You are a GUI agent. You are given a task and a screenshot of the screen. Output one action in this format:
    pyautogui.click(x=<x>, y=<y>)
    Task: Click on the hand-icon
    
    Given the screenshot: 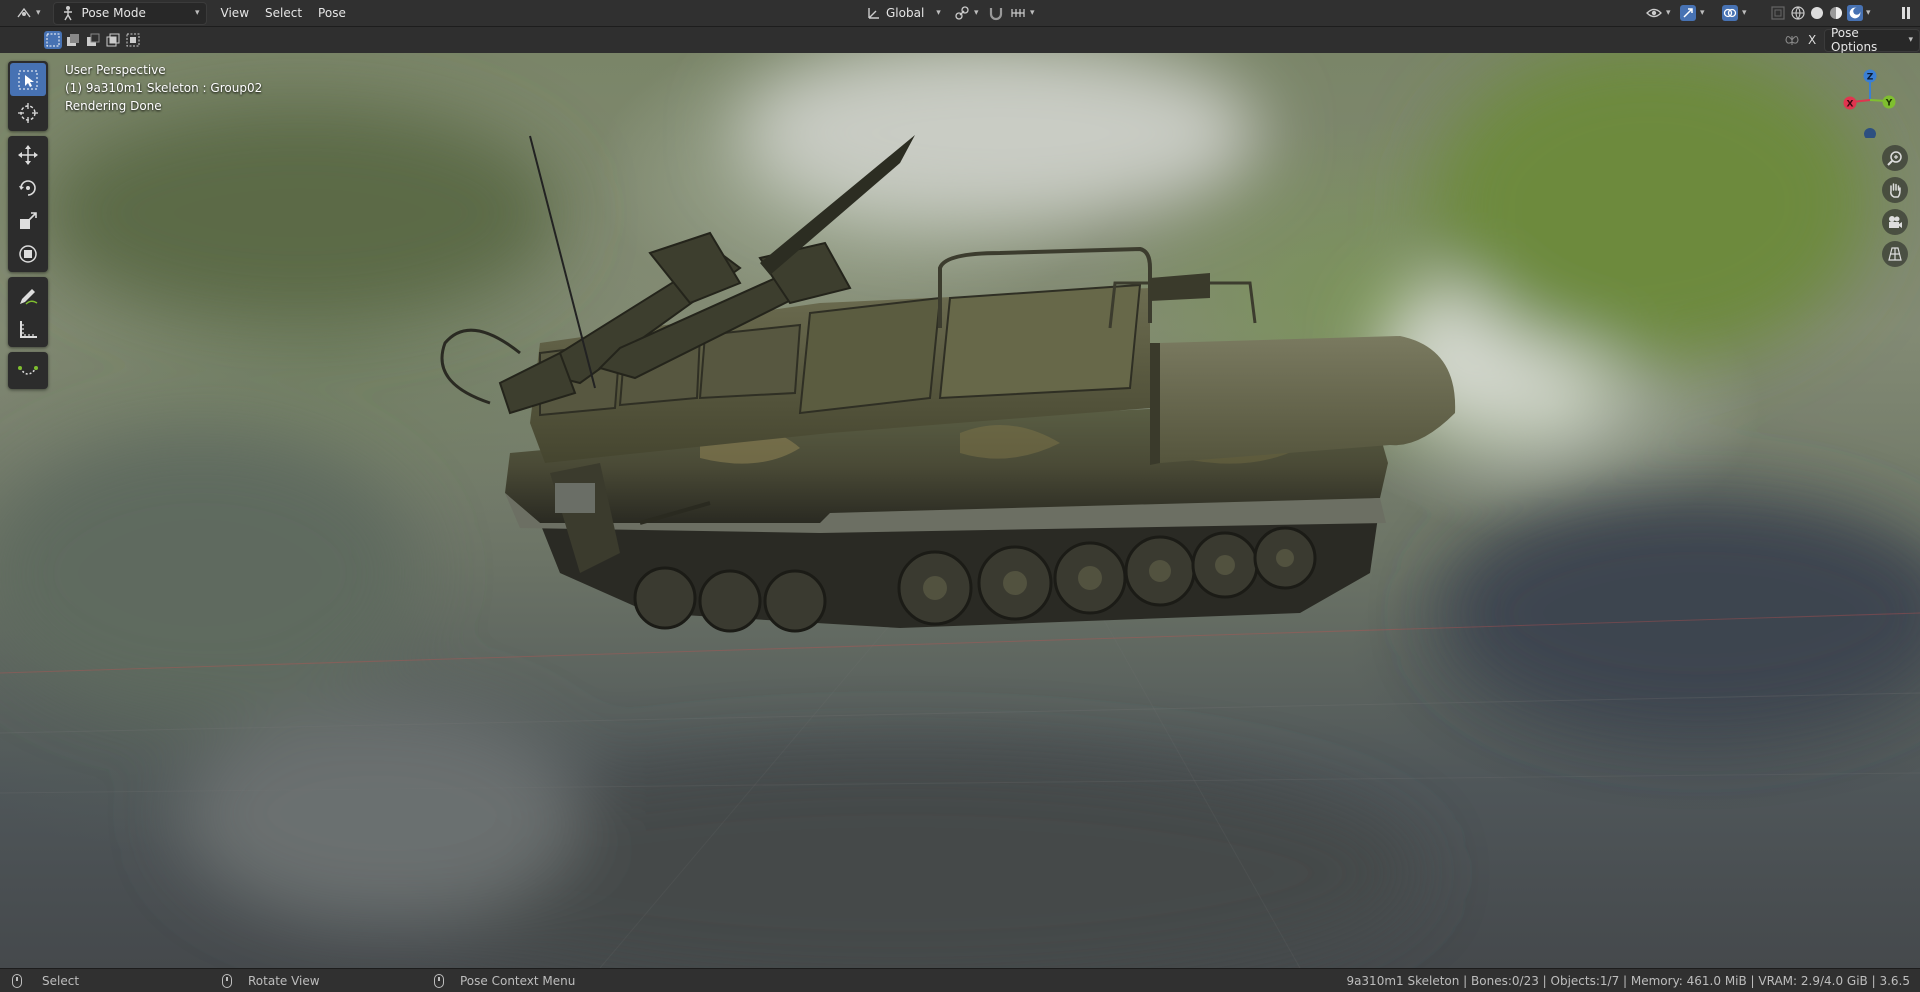 What is the action you would take?
    pyautogui.click(x=1895, y=190)
    